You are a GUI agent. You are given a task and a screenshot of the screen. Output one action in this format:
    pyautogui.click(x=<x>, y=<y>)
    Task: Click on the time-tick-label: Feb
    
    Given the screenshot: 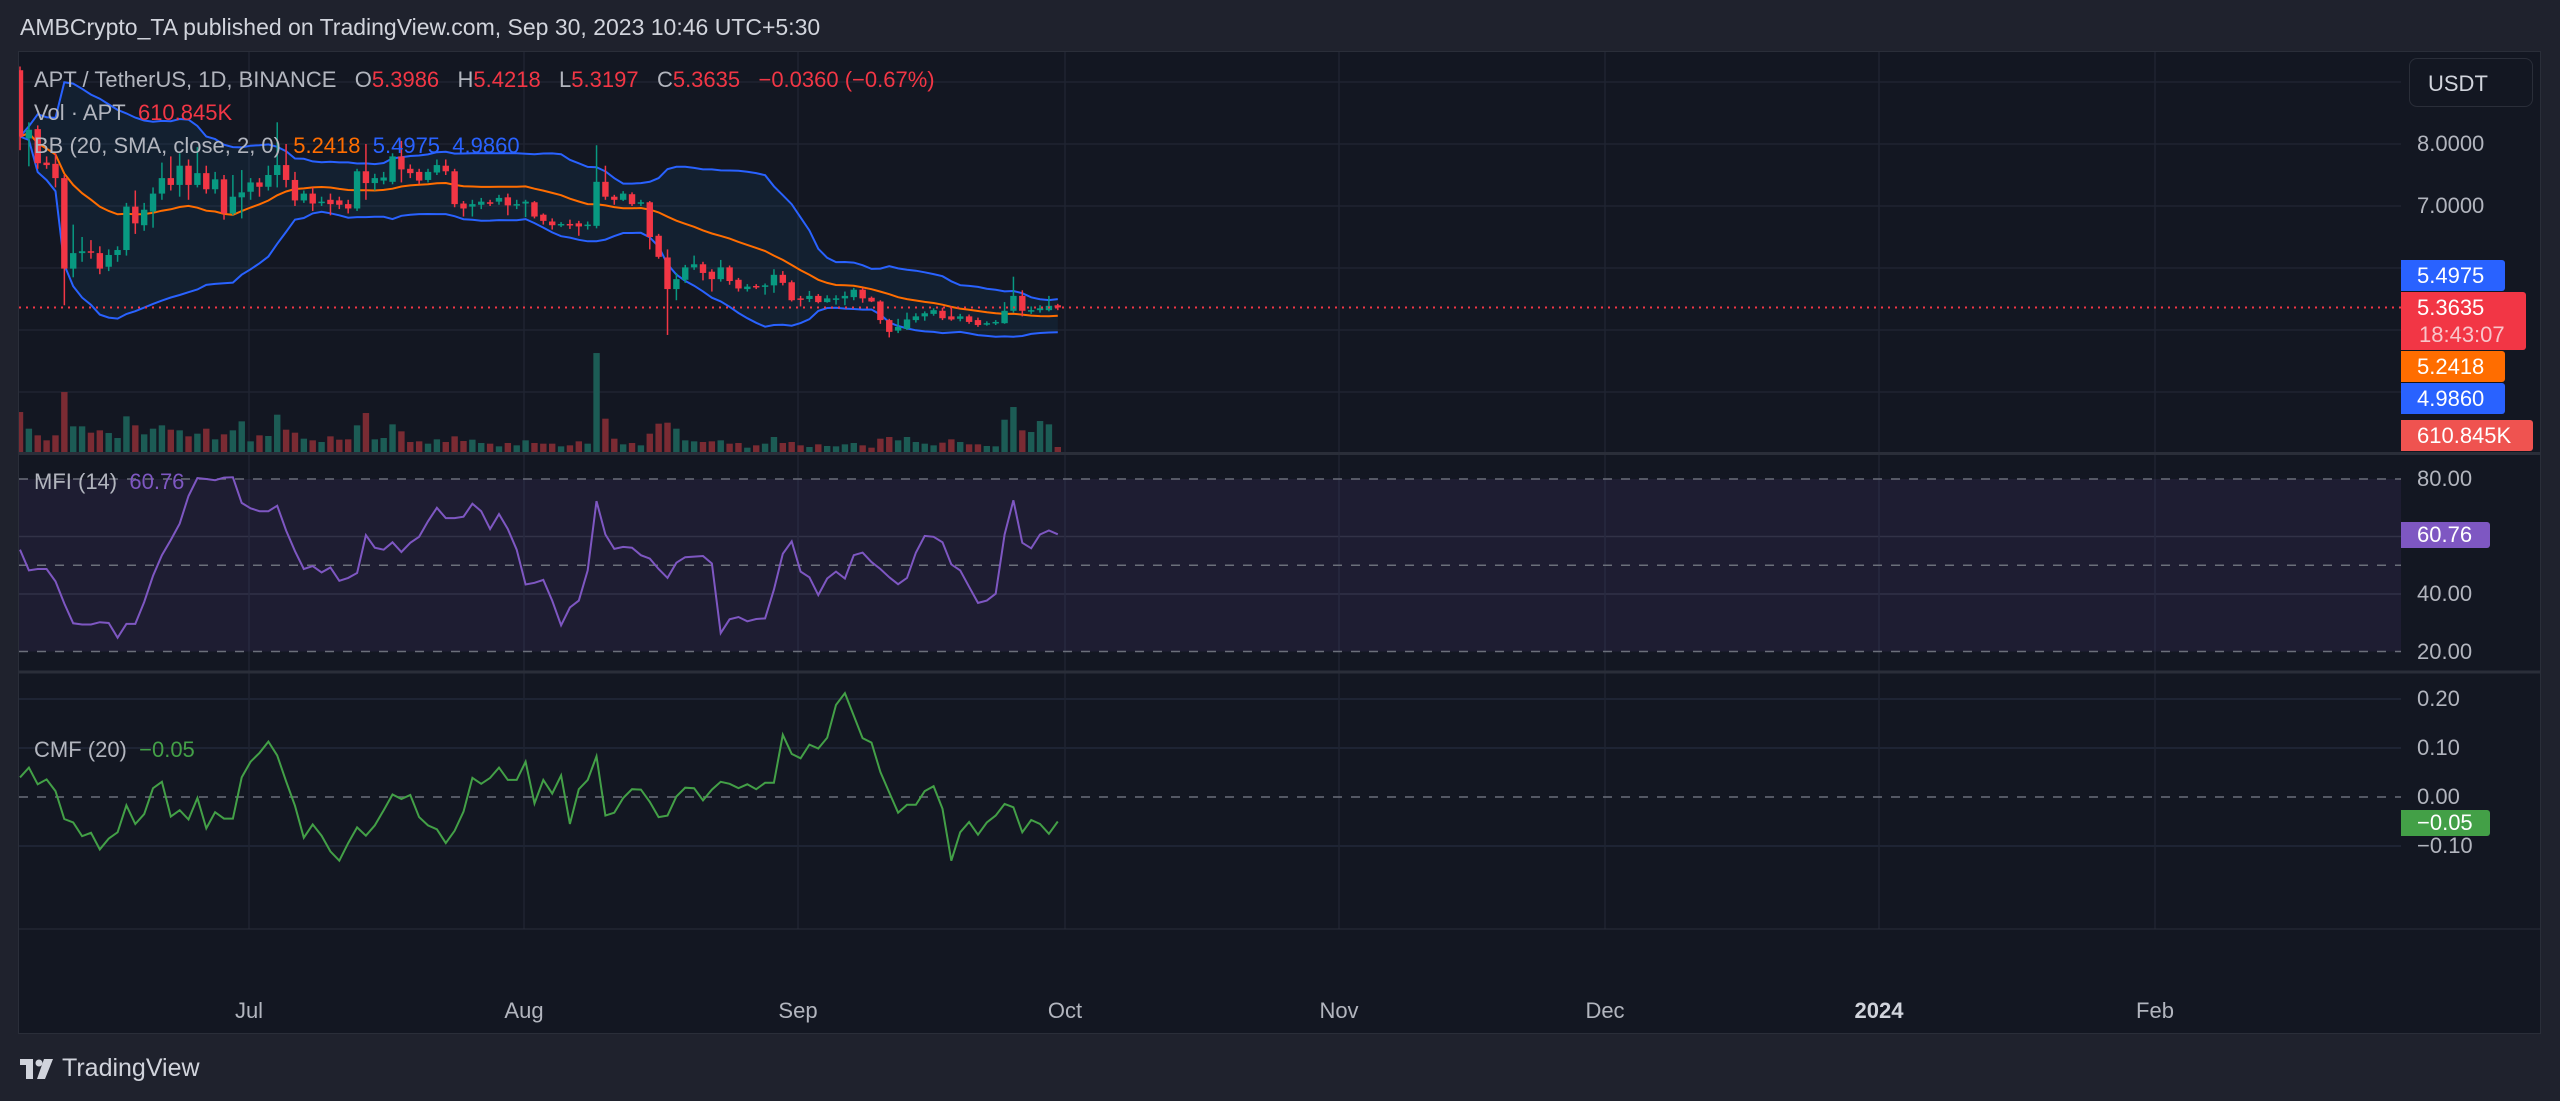 What is the action you would take?
    pyautogui.click(x=2155, y=1010)
    